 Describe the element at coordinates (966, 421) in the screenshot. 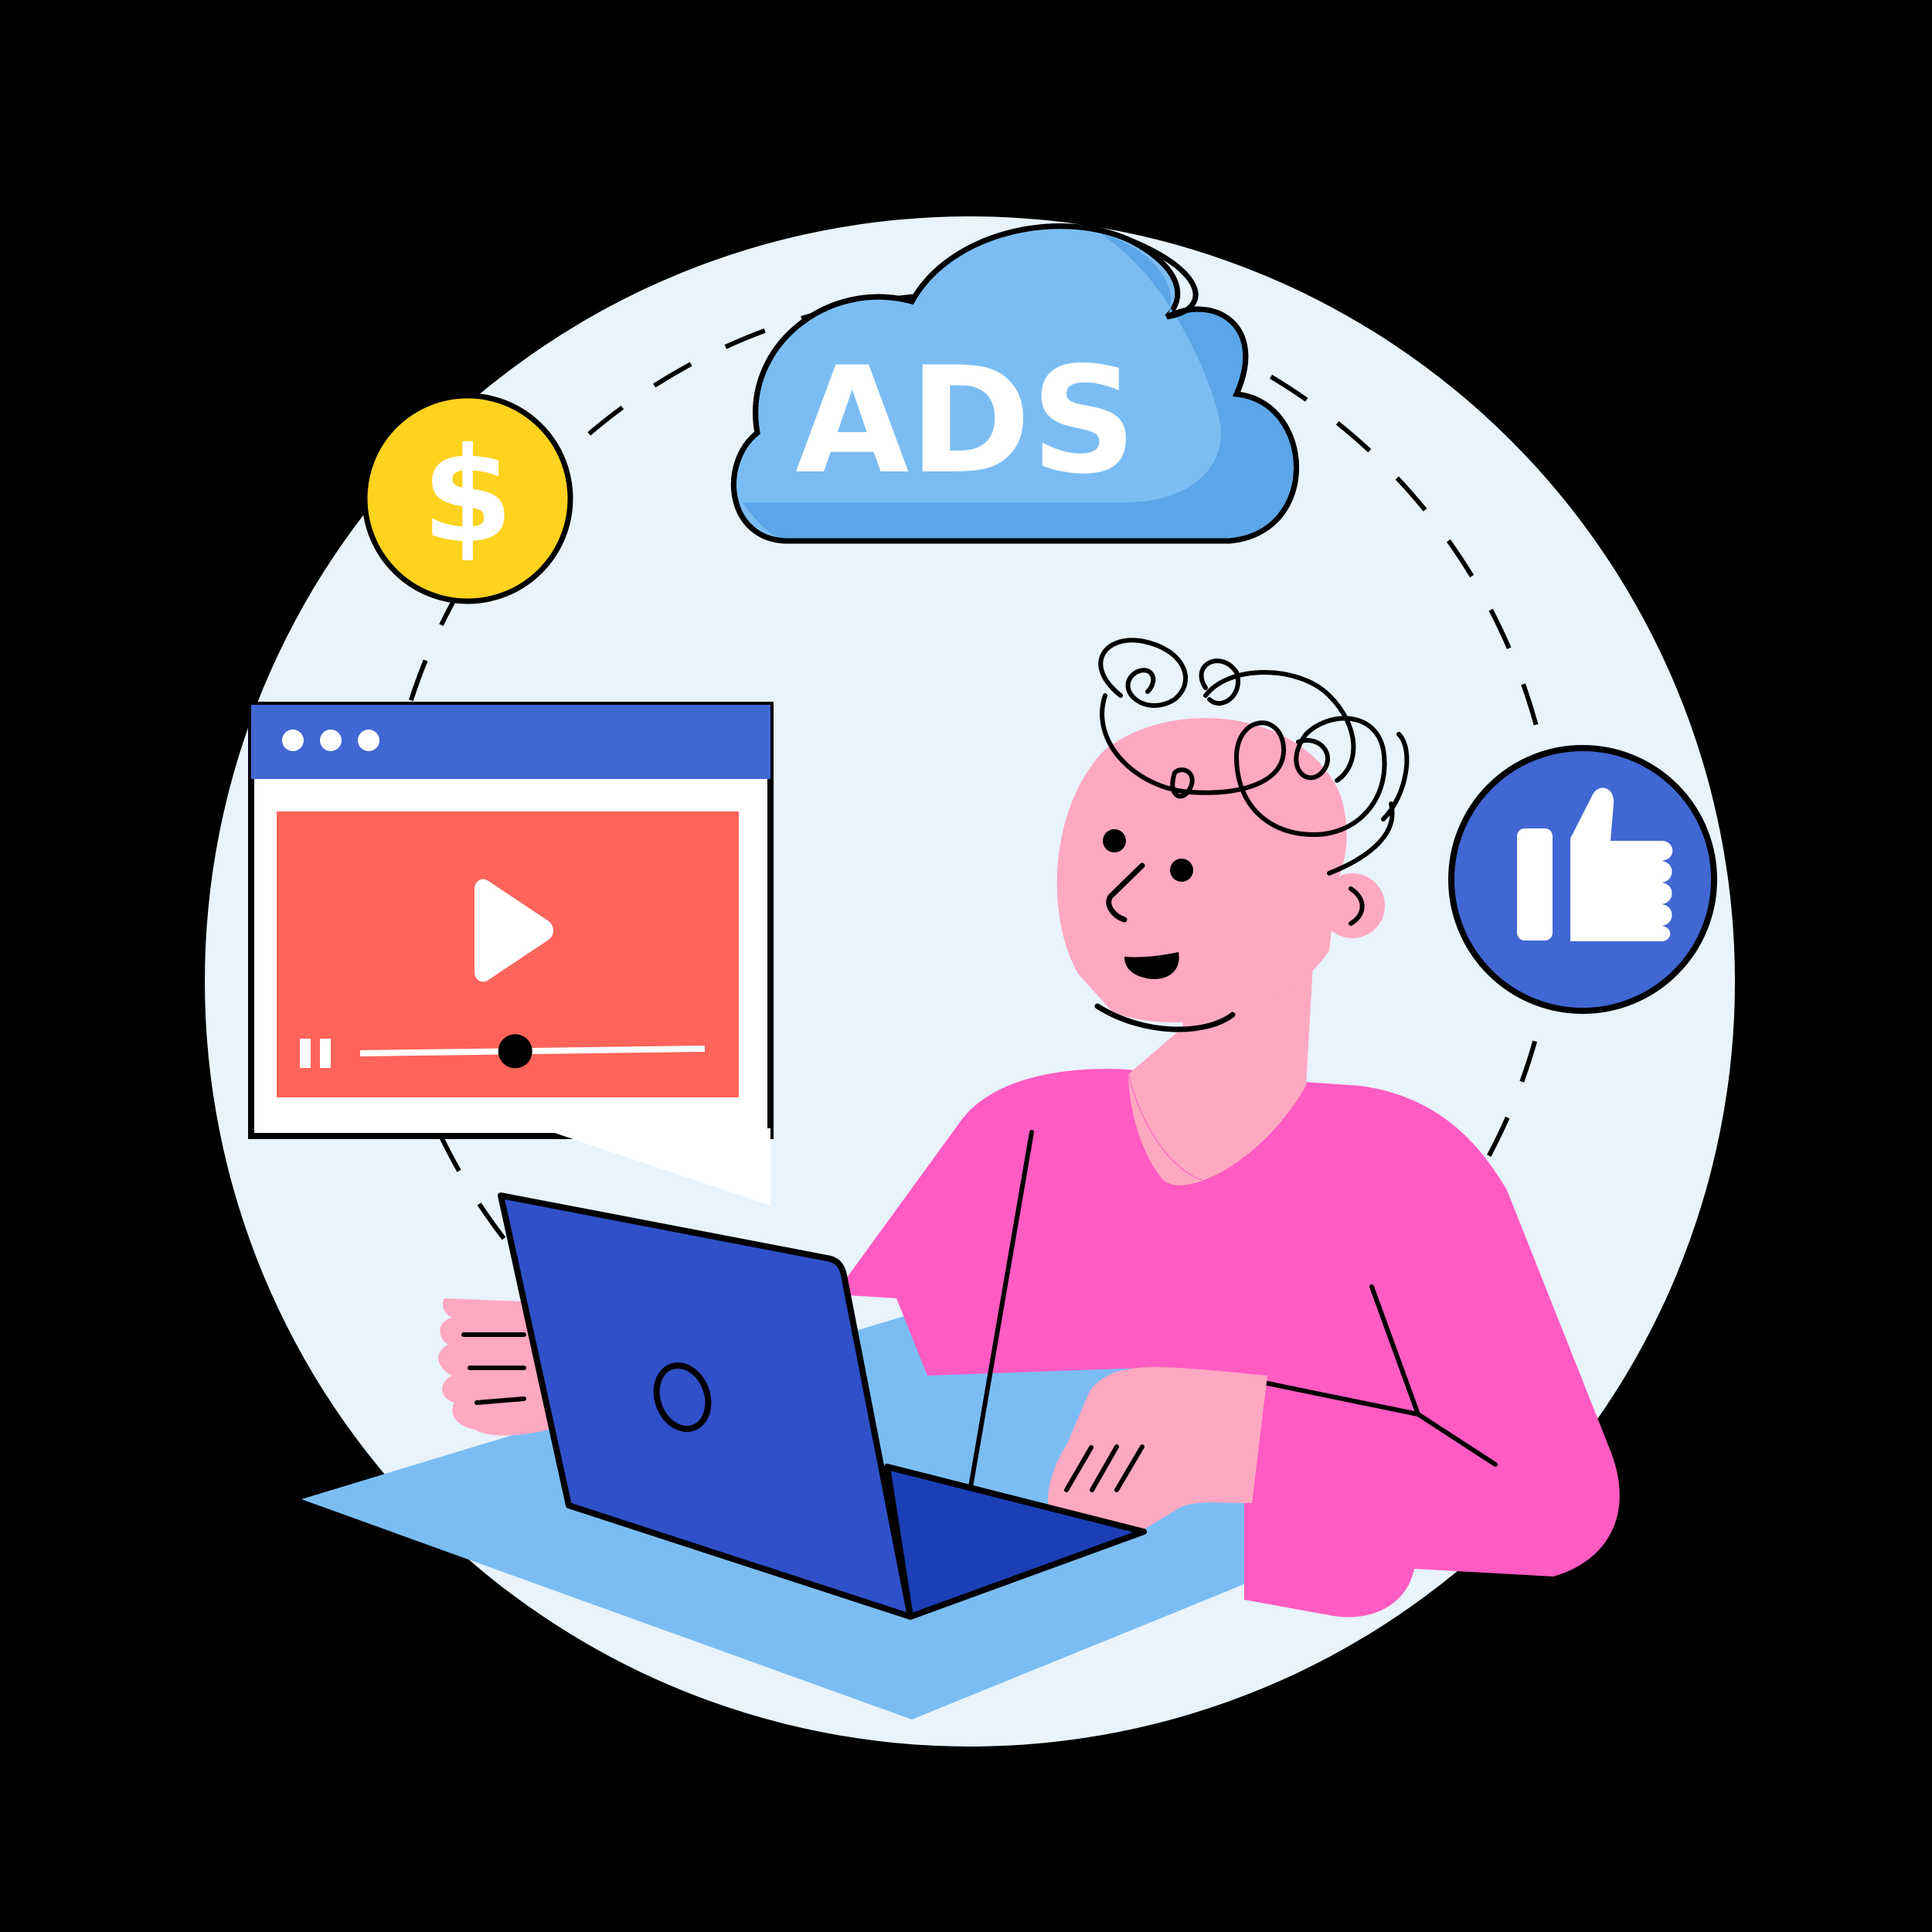

I see `cloud-label: ADS` at that location.